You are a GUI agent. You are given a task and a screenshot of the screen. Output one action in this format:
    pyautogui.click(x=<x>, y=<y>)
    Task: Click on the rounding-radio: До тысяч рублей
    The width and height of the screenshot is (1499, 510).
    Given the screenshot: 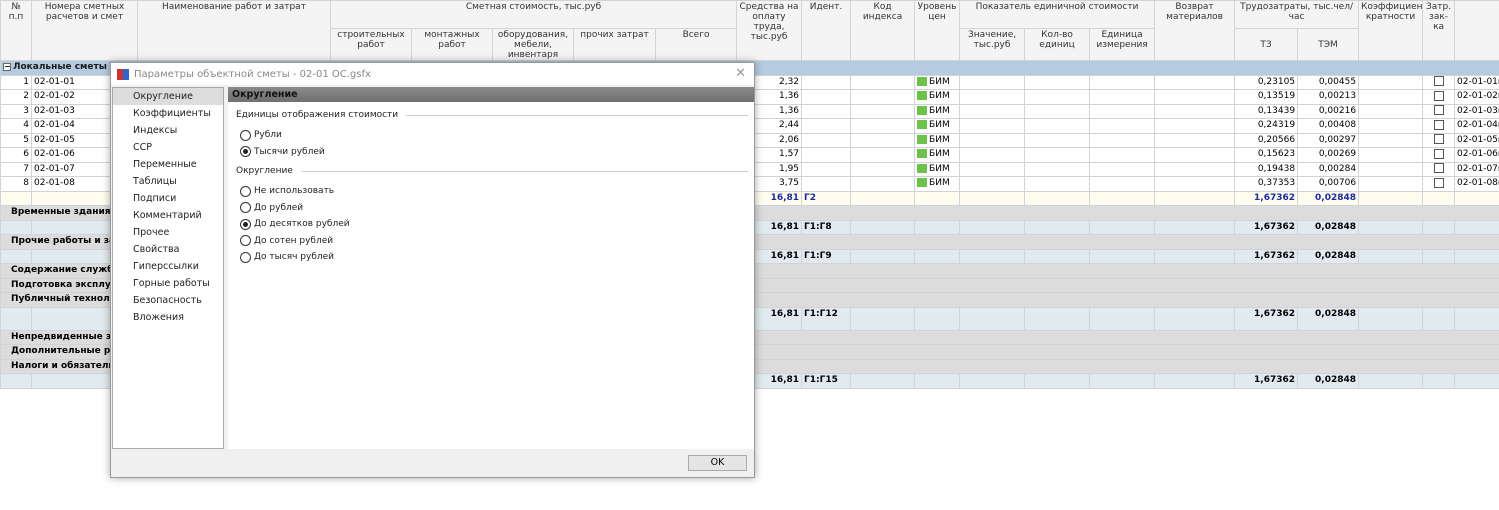 What is the action you would take?
    pyautogui.click(x=497, y=257)
    